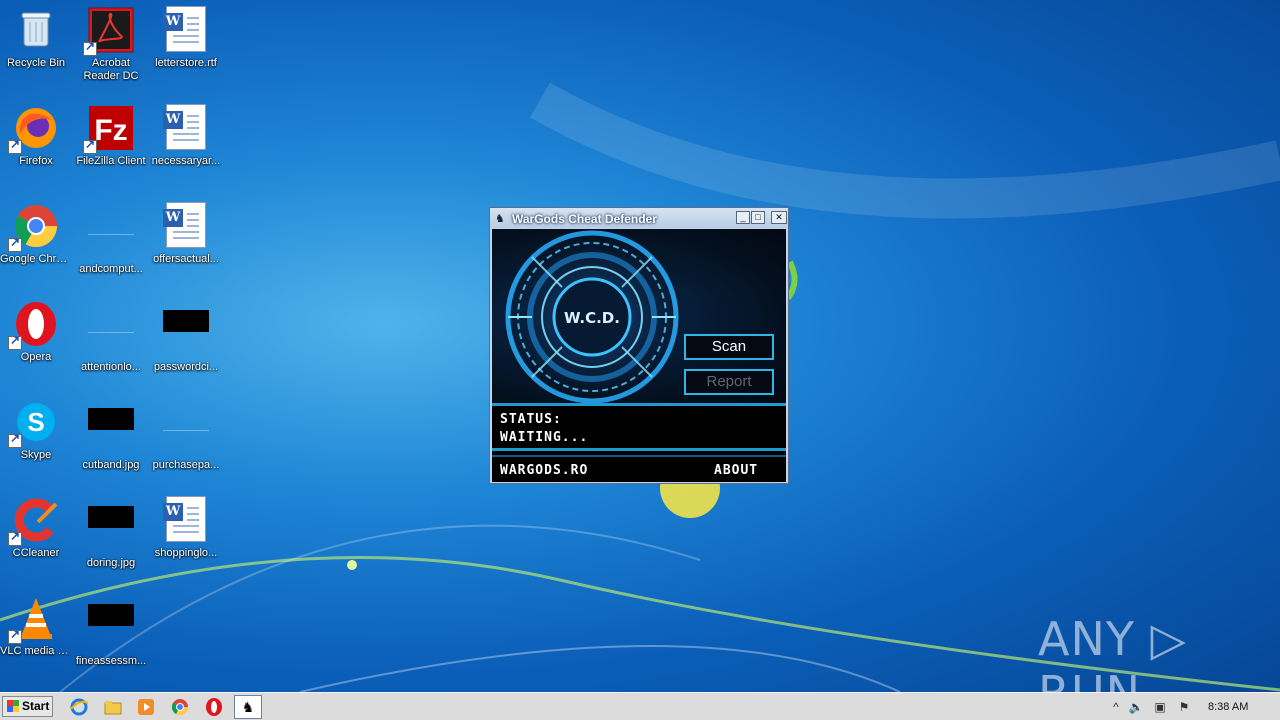 This screenshot has height=720, width=1280. I want to click on media-player-icon, so click(146, 707).